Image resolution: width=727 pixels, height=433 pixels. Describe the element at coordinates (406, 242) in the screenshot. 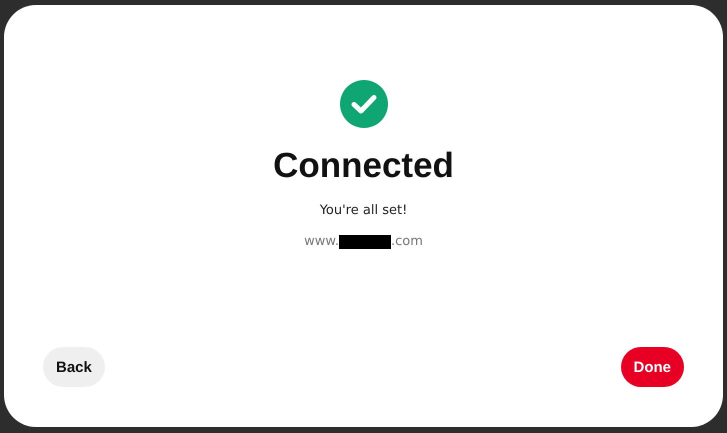

I see `url-suffix: .com` at that location.